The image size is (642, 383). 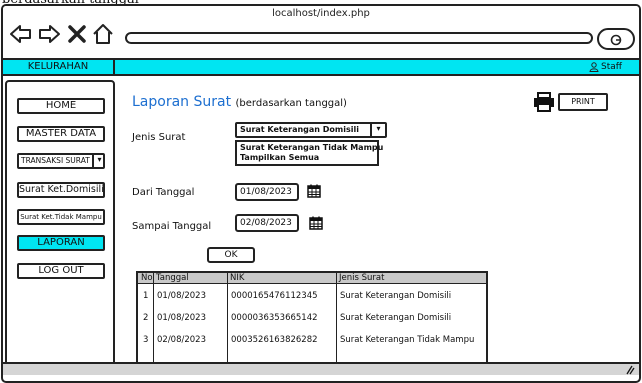 I want to click on dropdown-option: Tampilkan Semua, so click(x=279, y=157).